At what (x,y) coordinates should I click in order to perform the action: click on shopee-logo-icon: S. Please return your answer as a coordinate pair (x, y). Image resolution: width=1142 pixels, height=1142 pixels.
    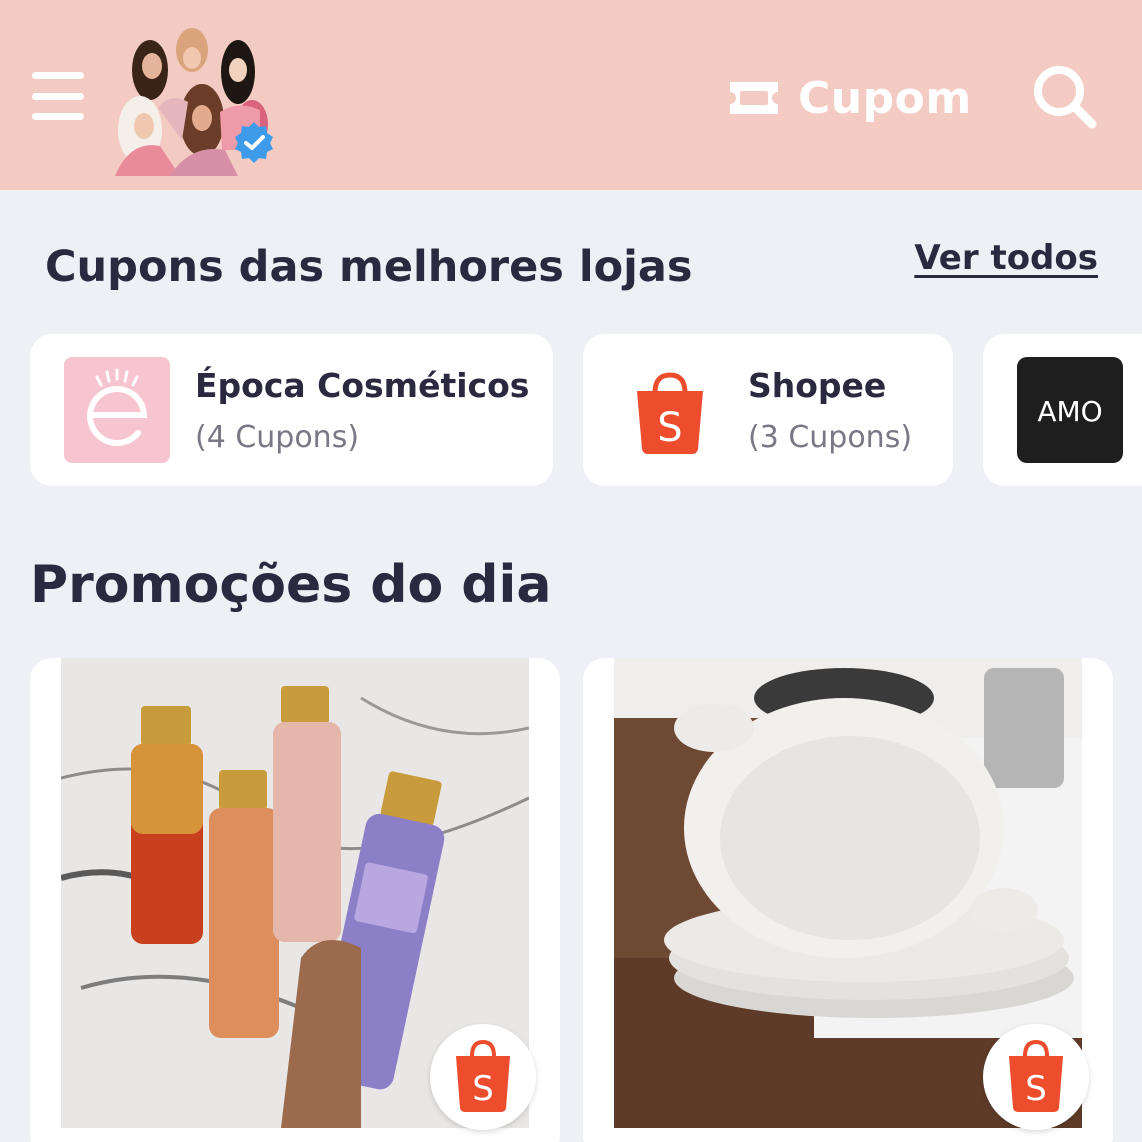
    Looking at the image, I should click on (670, 410).